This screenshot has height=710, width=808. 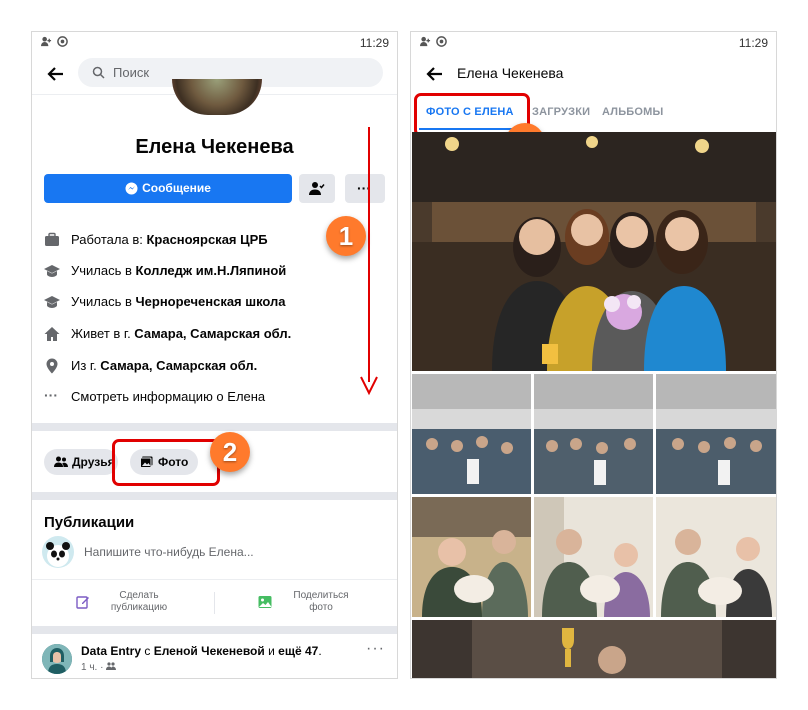 What do you see at coordinates (52, 366) in the screenshot?
I see `location-pin-icon` at bounding box center [52, 366].